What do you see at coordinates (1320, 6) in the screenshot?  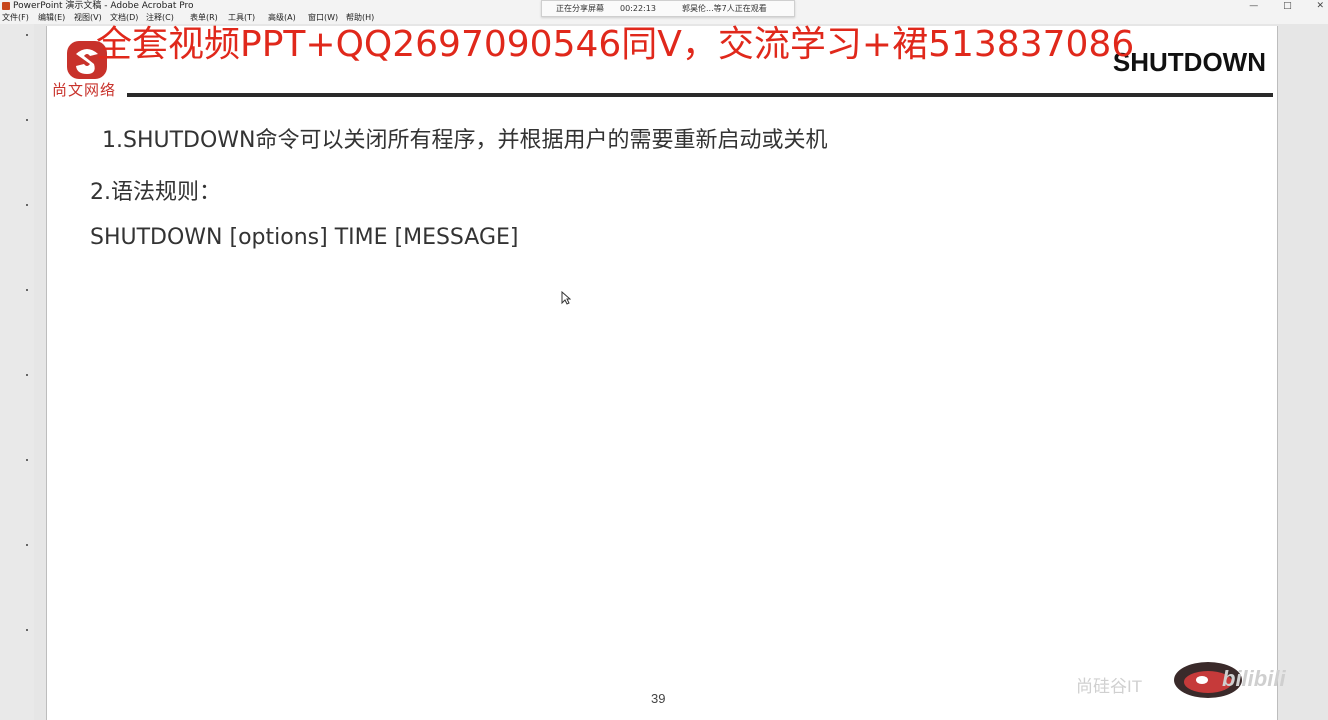 I see `close-button: ✕` at bounding box center [1320, 6].